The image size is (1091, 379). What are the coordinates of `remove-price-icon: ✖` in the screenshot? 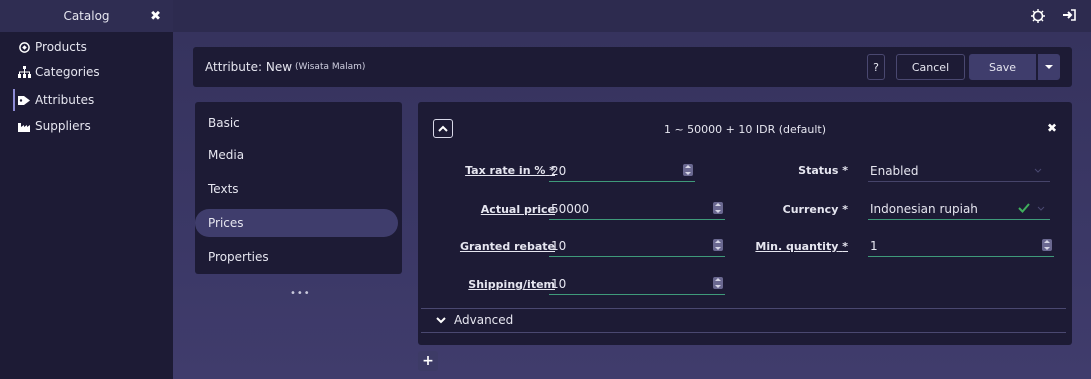 It's located at (1052, 128).